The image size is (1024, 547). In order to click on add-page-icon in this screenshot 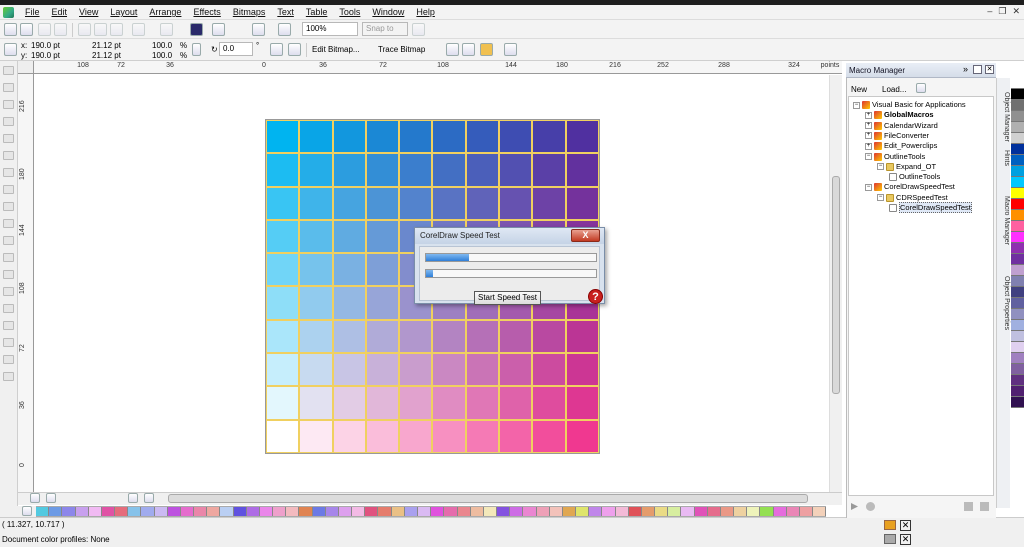, I will do `click(149, 498)`.